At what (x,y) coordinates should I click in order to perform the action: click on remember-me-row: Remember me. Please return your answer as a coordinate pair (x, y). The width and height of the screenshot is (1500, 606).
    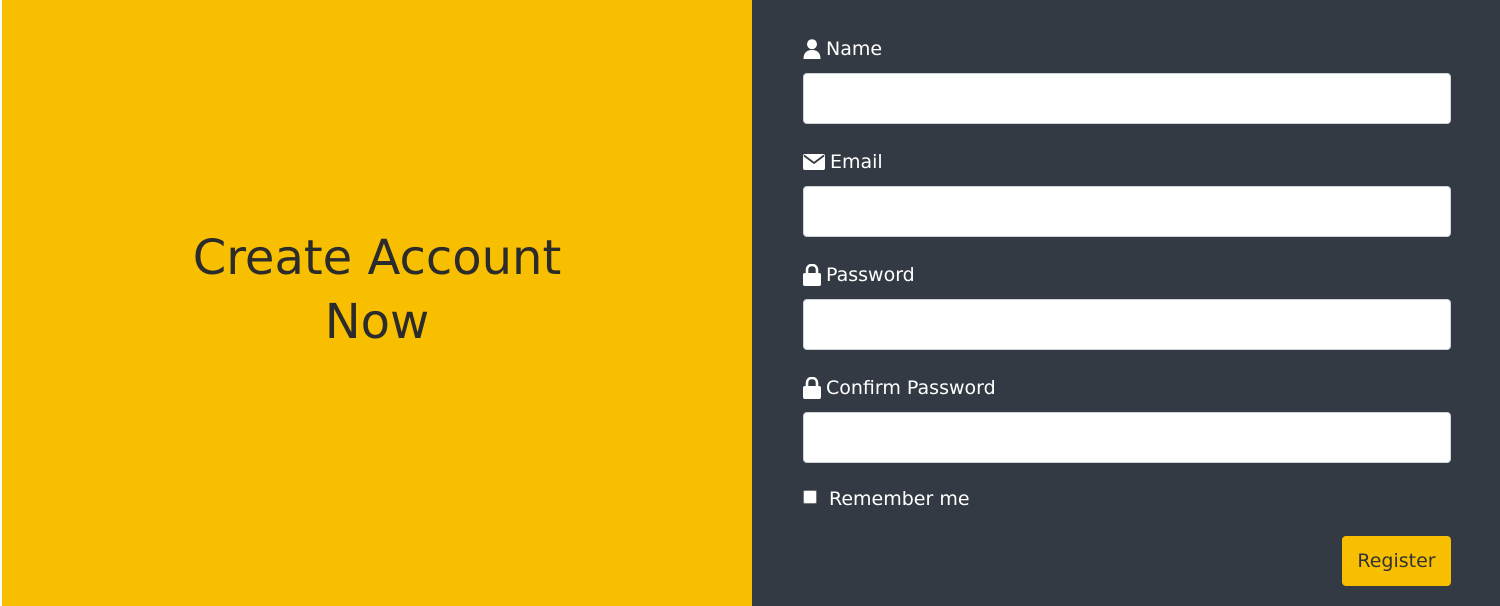
    Looking at the image, I should click on (886, 499).